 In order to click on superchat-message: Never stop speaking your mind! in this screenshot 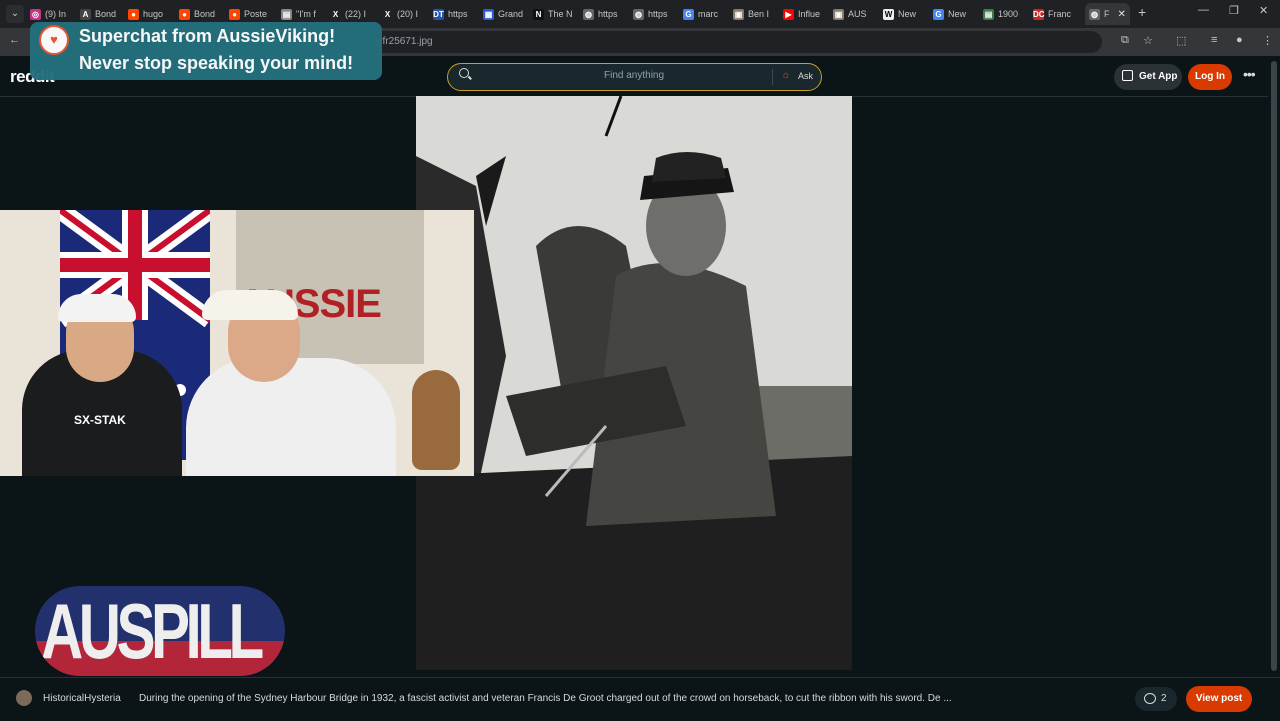, I will do `click(216, 63)`.